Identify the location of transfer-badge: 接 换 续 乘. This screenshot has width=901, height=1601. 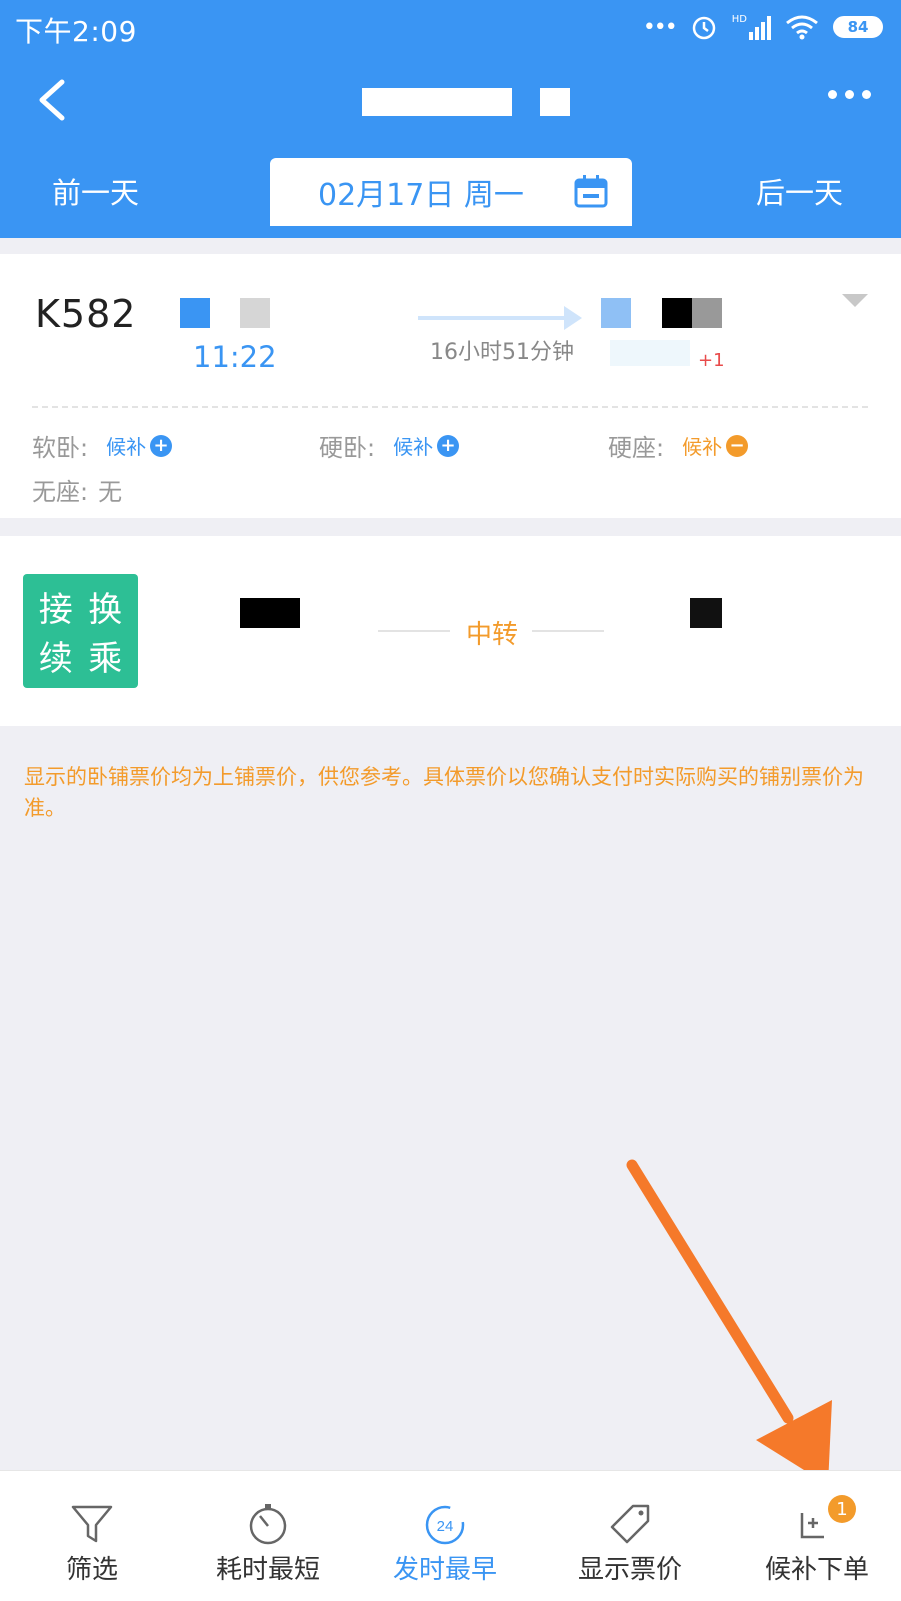
(80, 631).